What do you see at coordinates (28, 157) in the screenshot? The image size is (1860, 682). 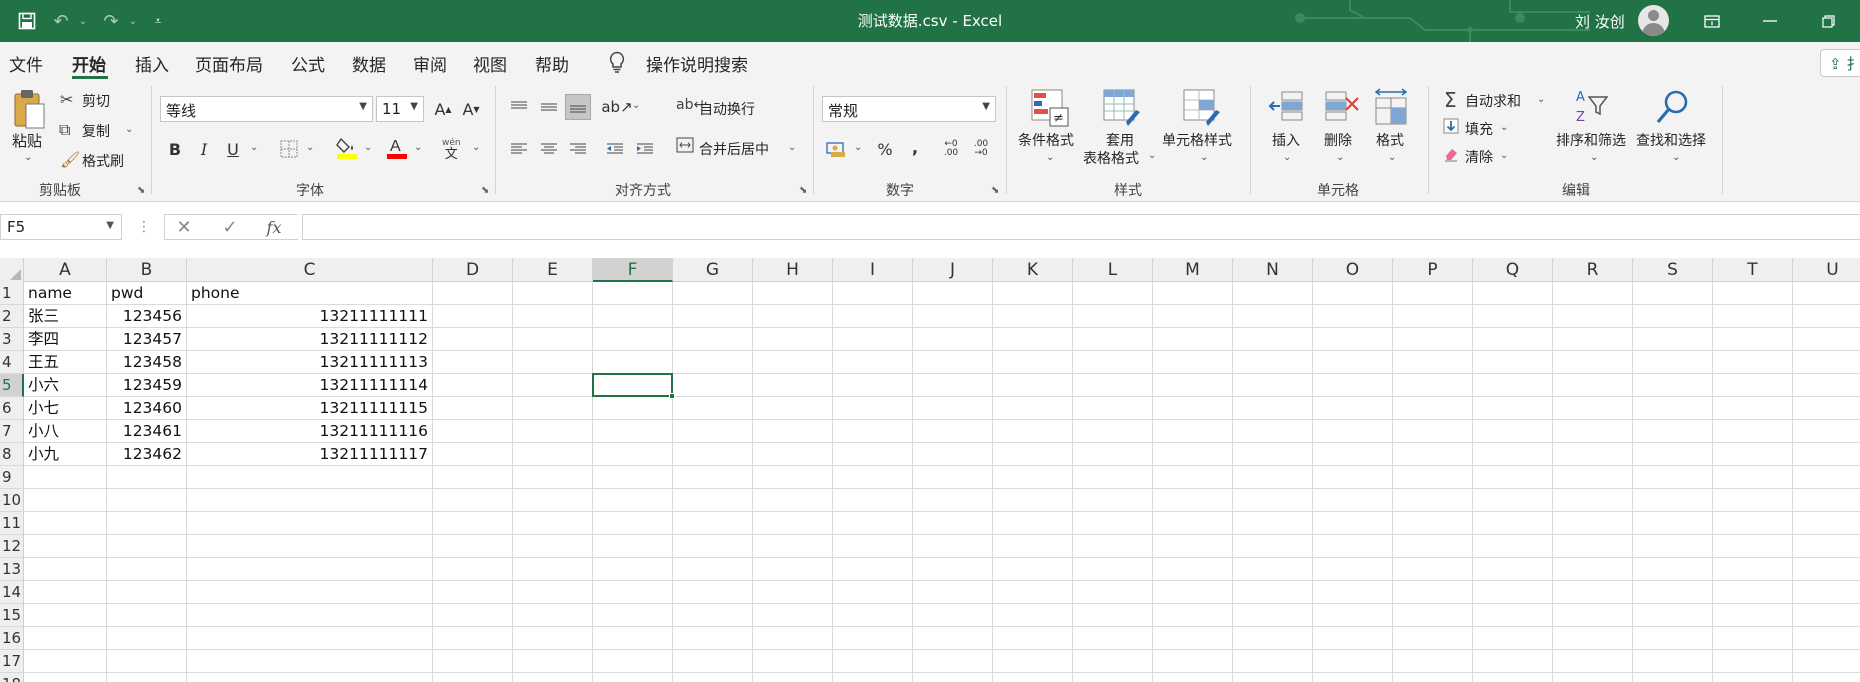 I see `paste-dropdown-icon: ⌄` at bounding box center [28, 157].